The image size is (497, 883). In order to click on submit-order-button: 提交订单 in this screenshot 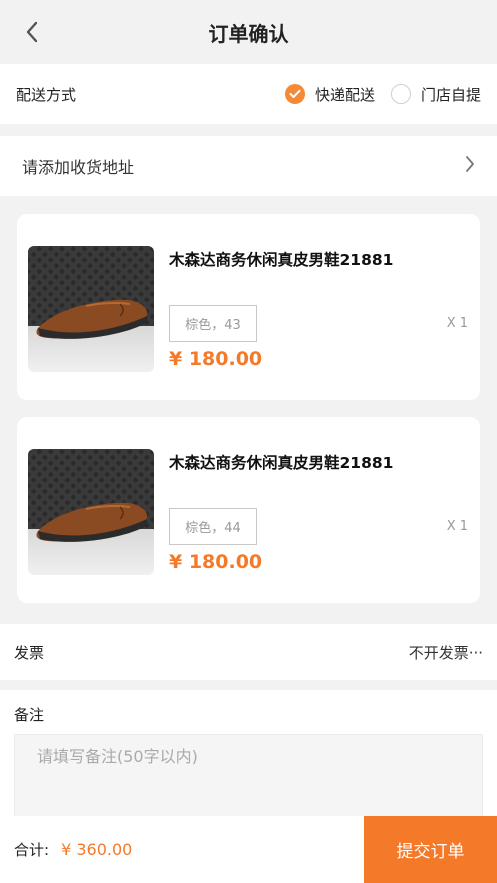, I will do `click(430, 849)`.